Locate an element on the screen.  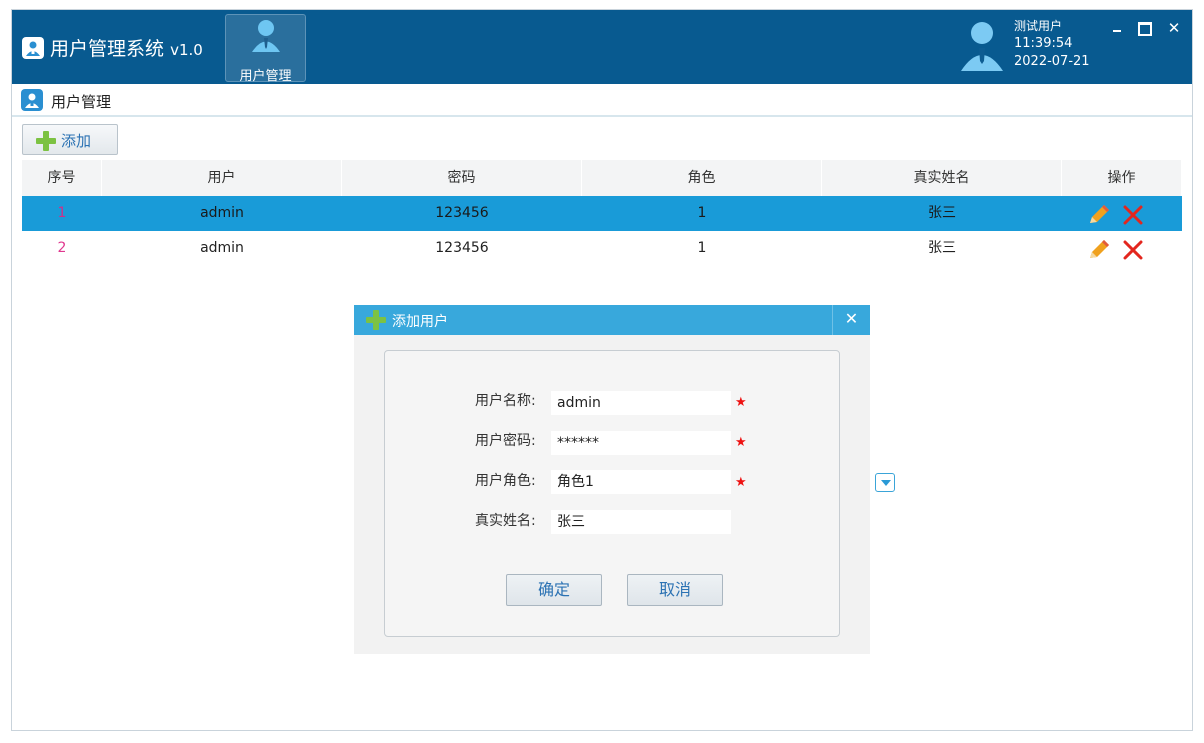
dialog-title: 添加用户 is located at coordinates (420, 322).